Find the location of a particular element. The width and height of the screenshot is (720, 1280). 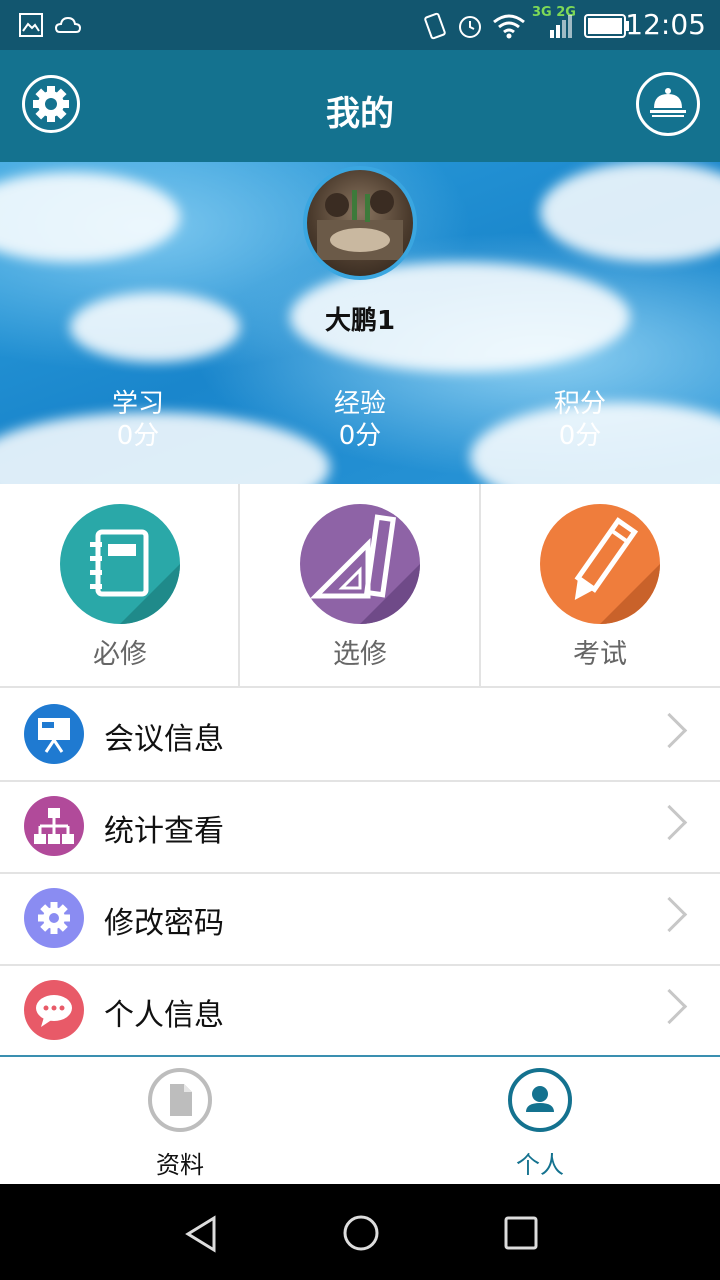

menu-label: 会议信息 is located at coordinates (164, 739).